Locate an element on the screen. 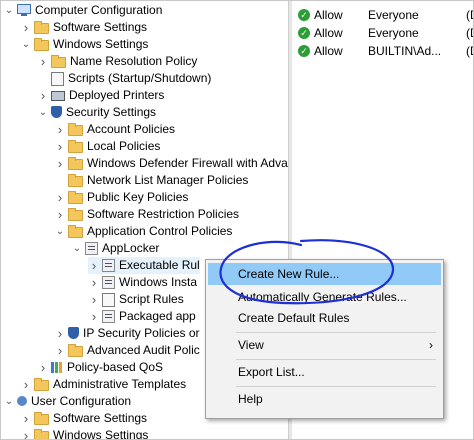 The height and width of the screenshot is (440, 474). tree-item: › Windows Defender Firewall with Advar is located at coordinates (171, 163).